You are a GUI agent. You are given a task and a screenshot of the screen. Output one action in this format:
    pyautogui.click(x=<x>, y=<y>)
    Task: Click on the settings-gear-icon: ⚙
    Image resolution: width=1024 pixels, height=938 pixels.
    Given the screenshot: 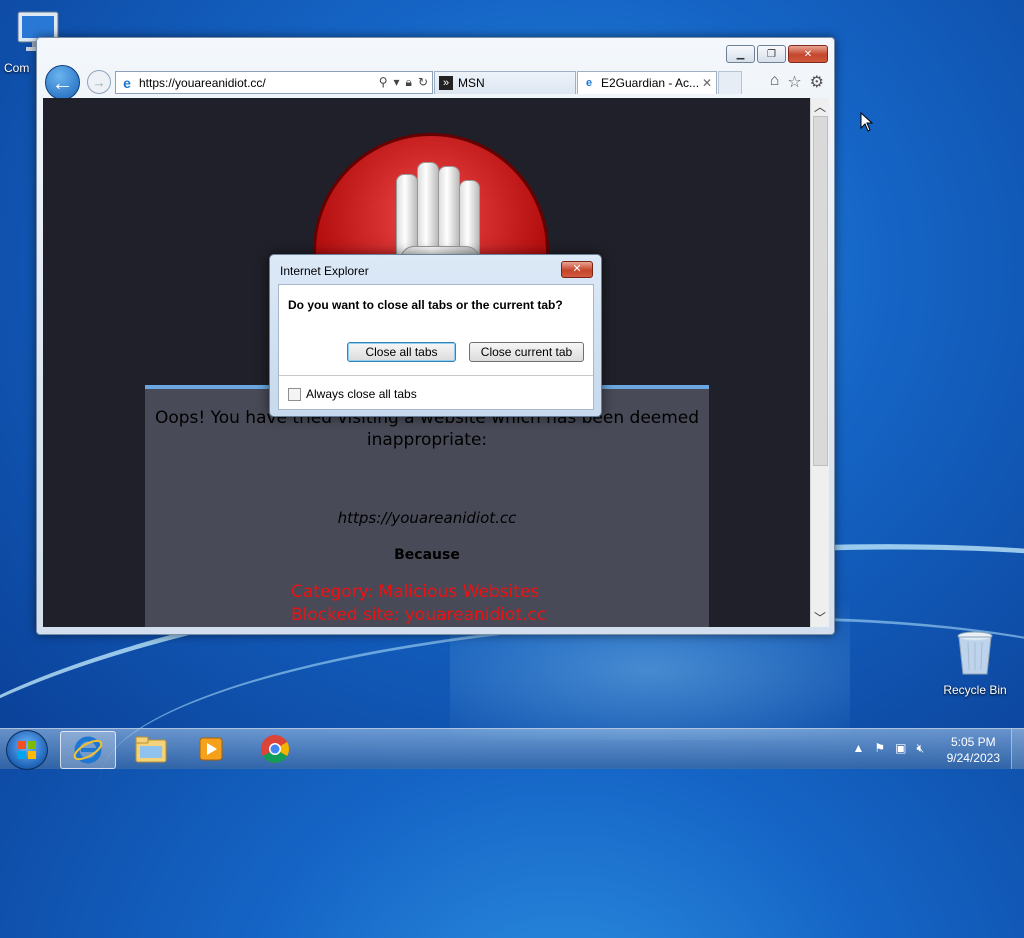 What is the action you would take?
    pyautogui.click(x=817, y=82)
    